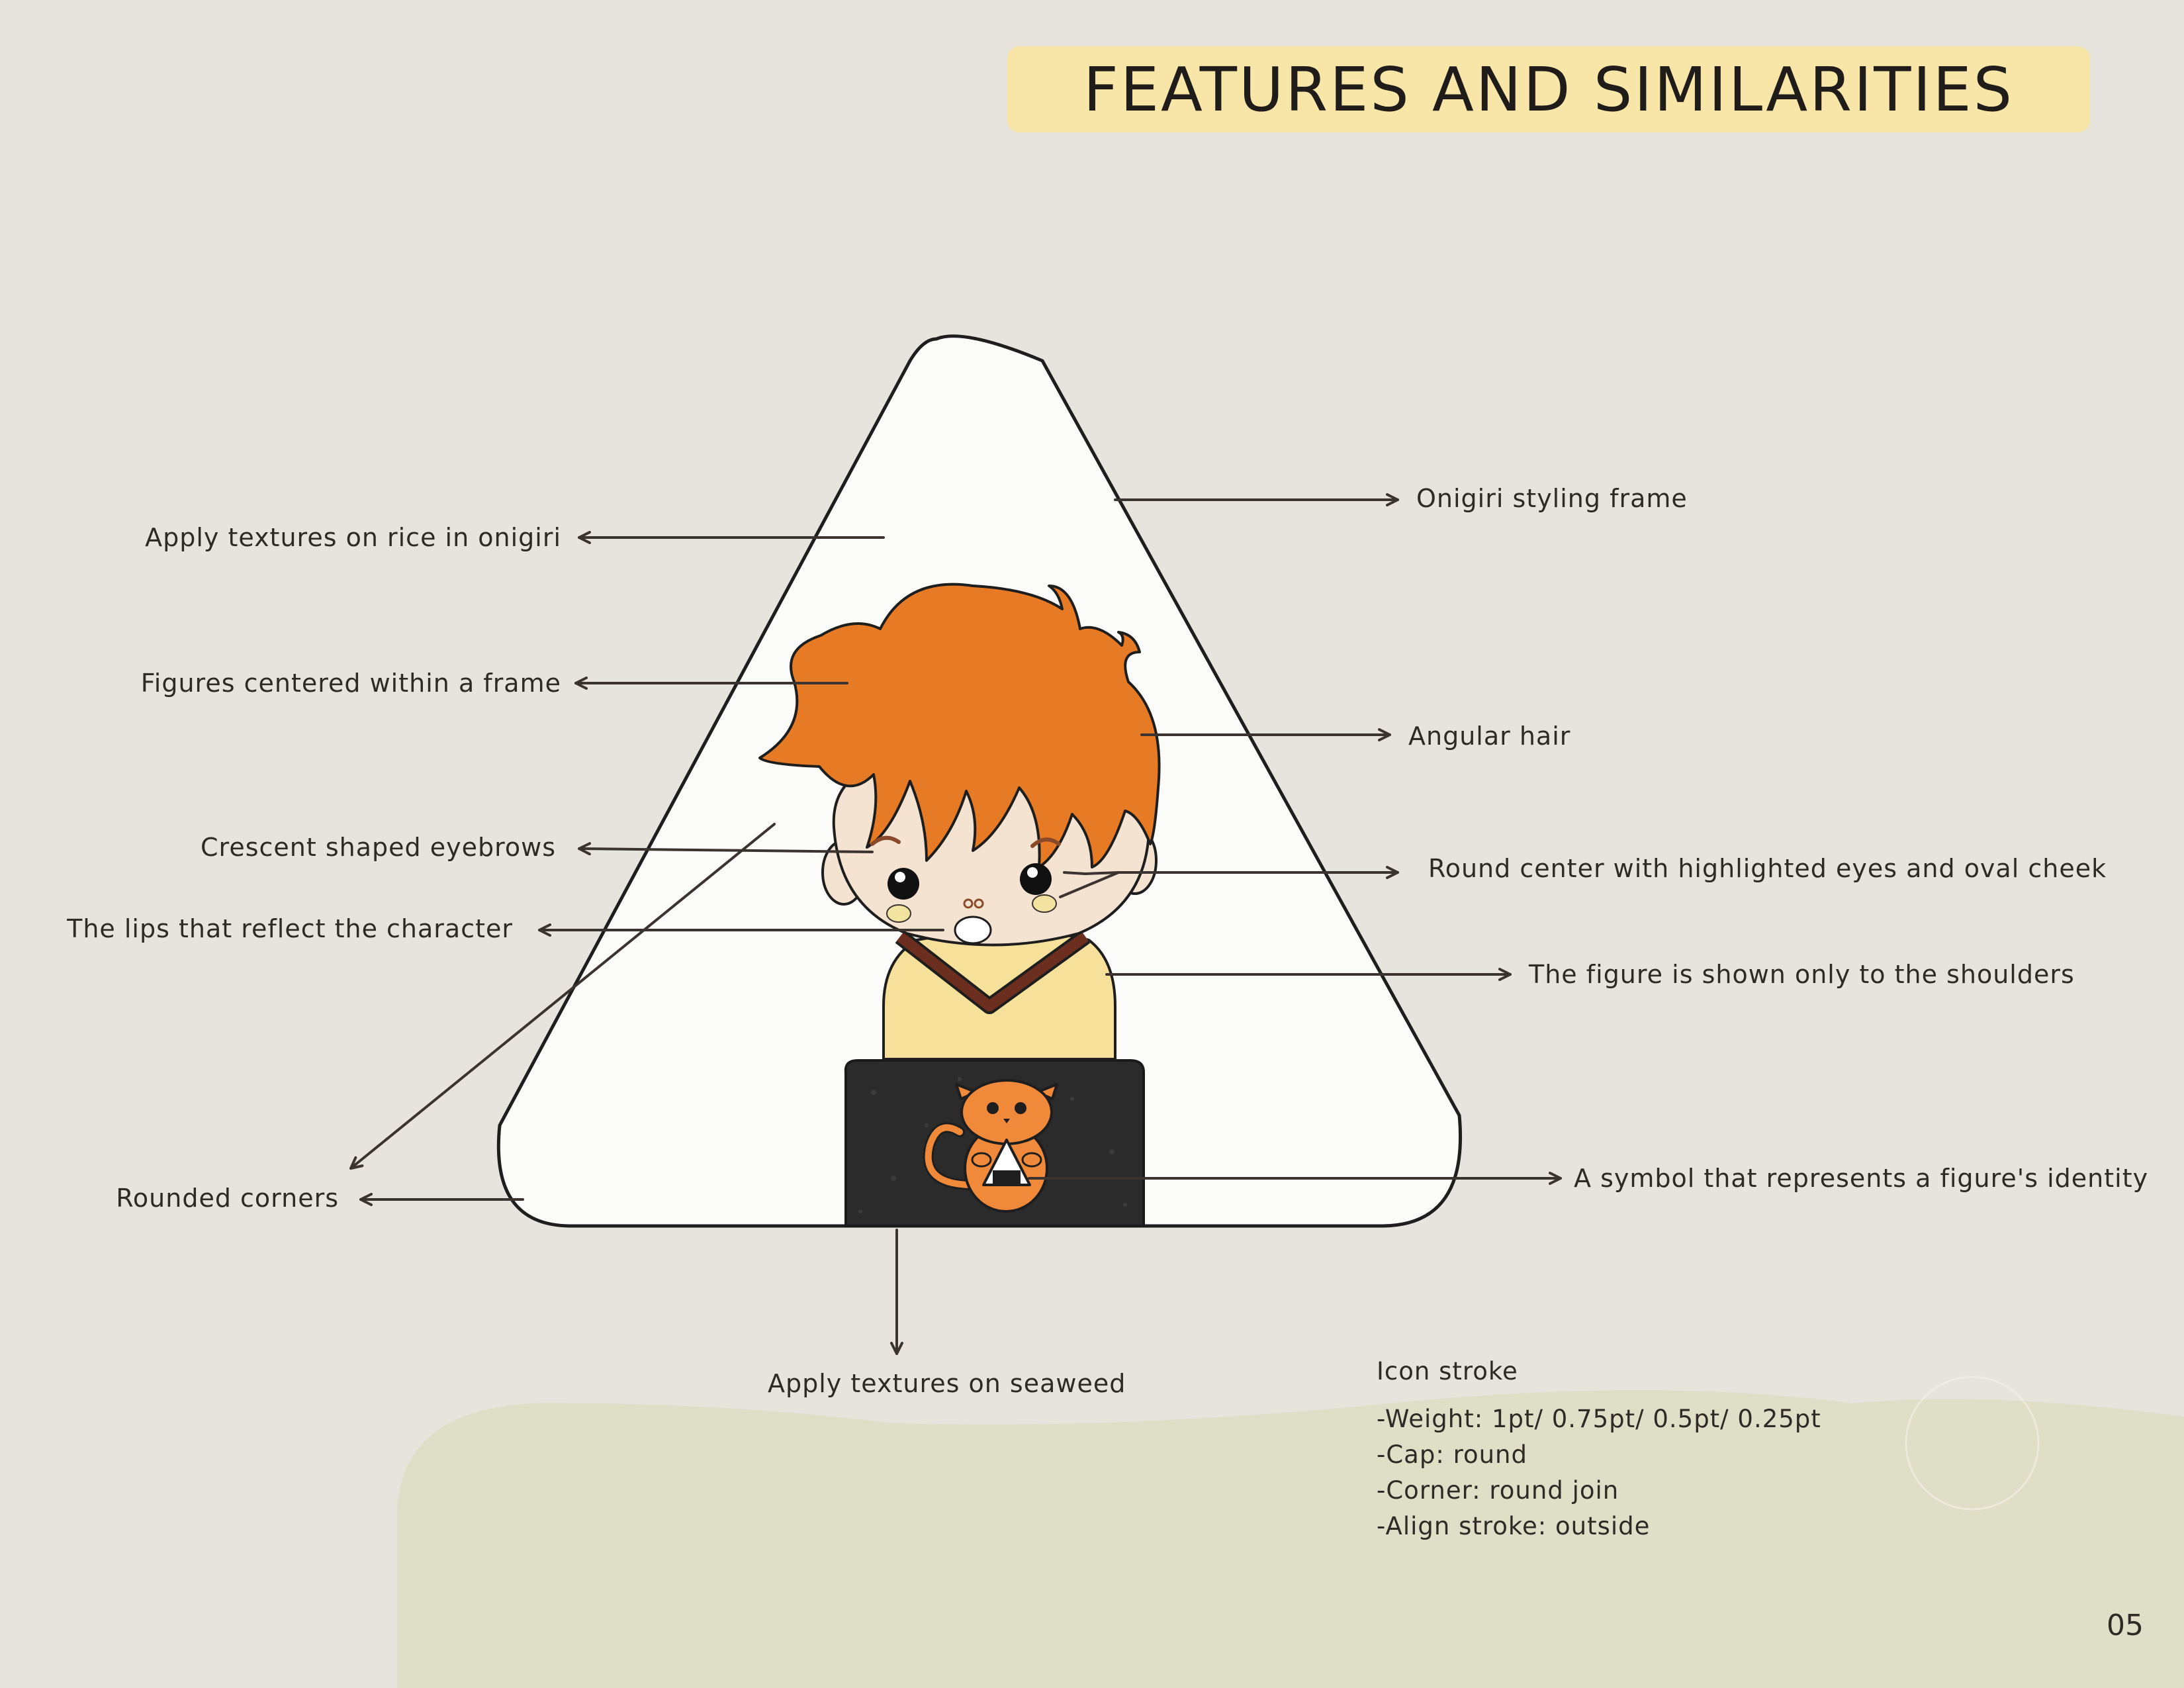 The width and height of the screenshot is (2184, 1688). Describe the element at coordinates (1514, 1526) in the screenshot. I see `icon-stroke-align: -Align stroke: outside` at that location.